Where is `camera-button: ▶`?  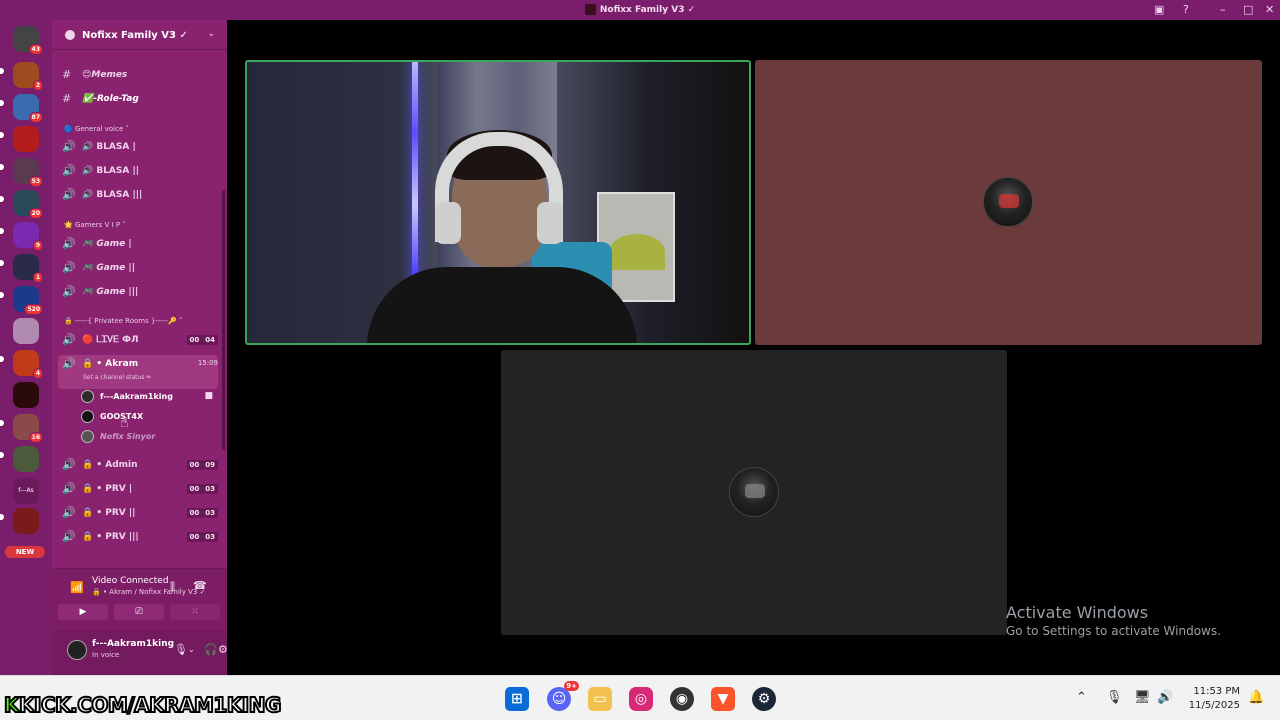
camera-button: ▶ is located at coordinates (83, 612).